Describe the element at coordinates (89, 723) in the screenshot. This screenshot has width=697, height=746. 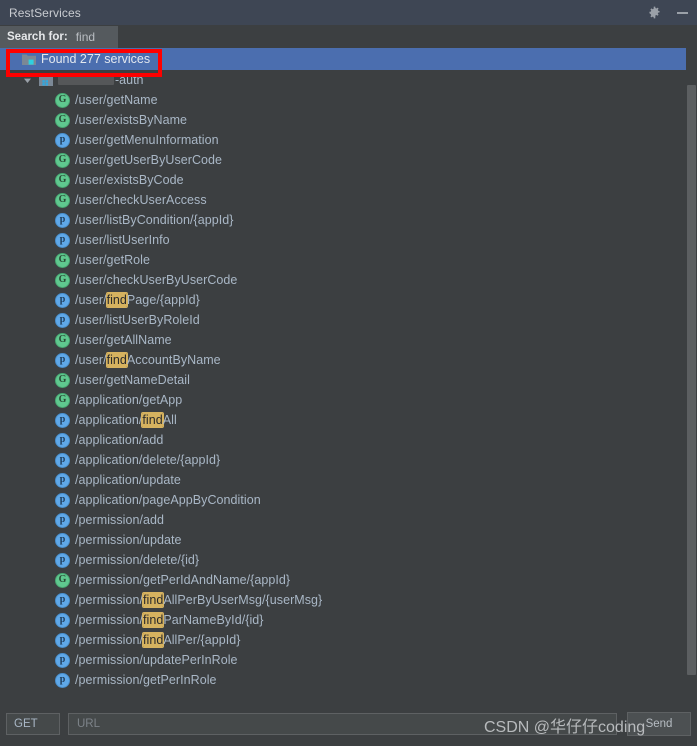
I see `url-placeholder: URL` at that location.